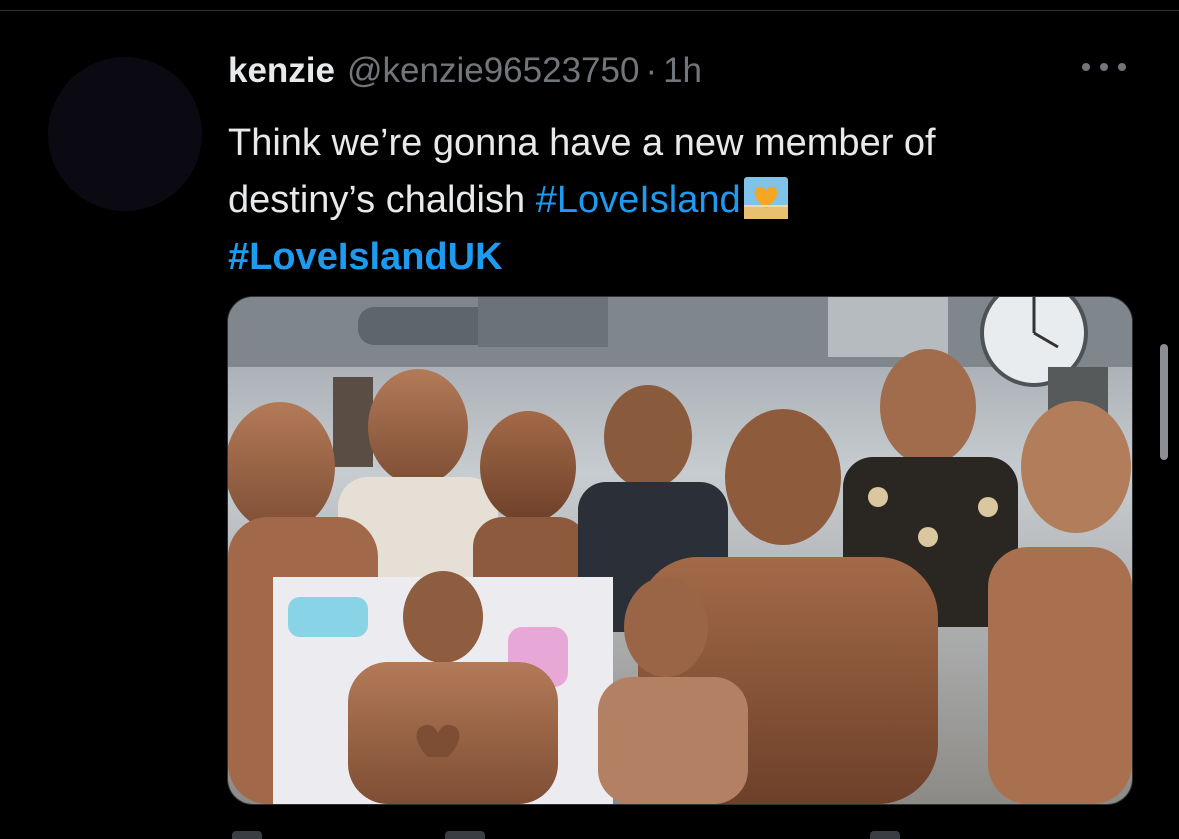  I want to click on author-handle: @kenzie96523750, so click(493, 71).